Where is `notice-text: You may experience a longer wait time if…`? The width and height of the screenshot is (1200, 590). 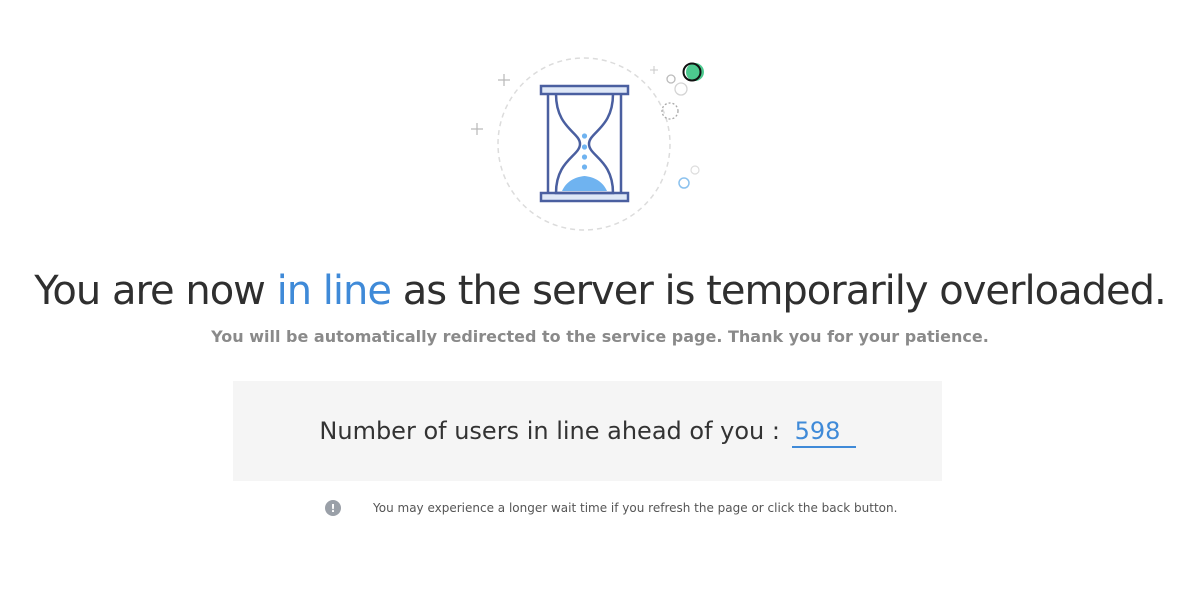 notice-text: You may experience a longer wait time if… is located at coordinates (635, 508).